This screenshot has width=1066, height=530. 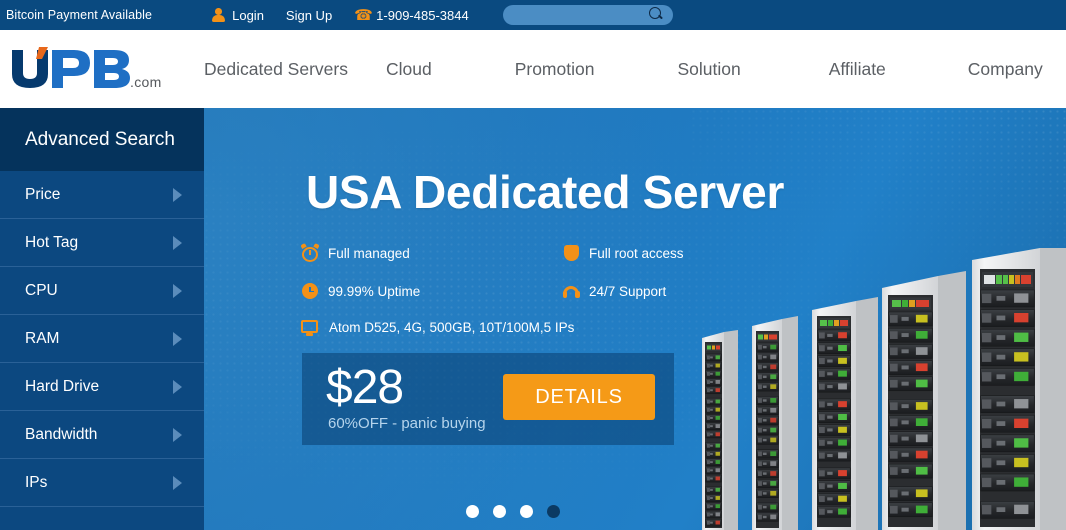 What do you see at coordinates (71, 67) in the screenshot?
I see `logo-mark` at bounding box center [71, 67].